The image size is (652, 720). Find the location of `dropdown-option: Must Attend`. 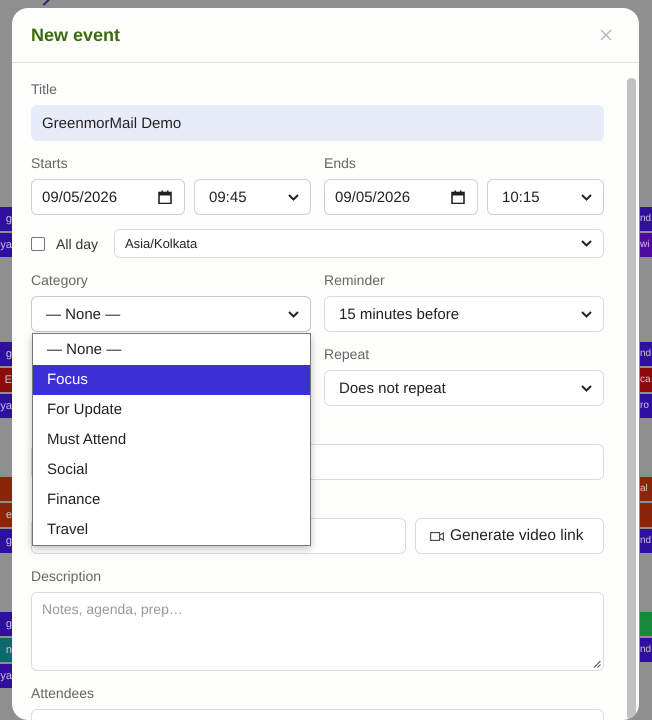

dropdown-option: Must Attend is located at coordinates (171, 440).